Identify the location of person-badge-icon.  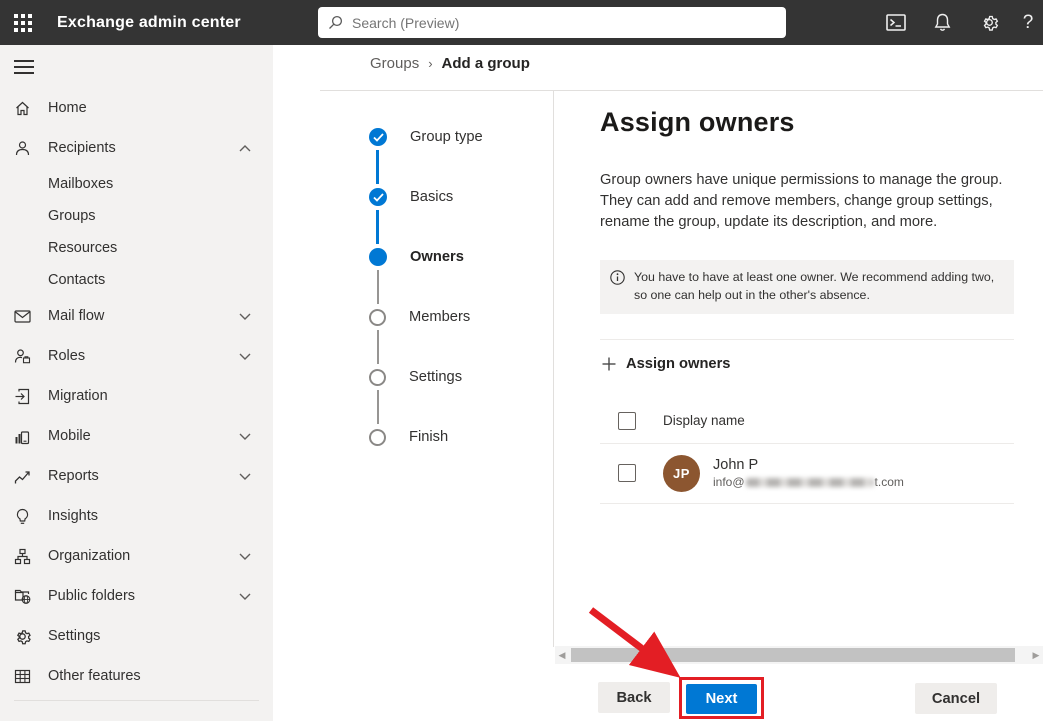
(22, 356).